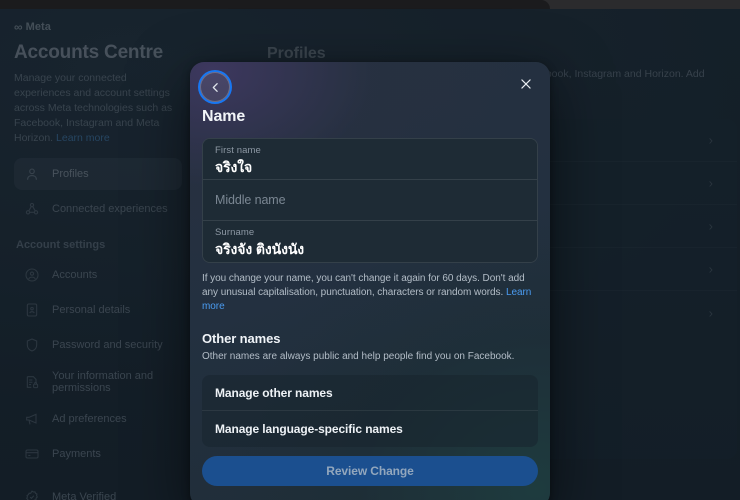 The height and width of the screenshot is (500, 740). What do you see at coordinates (241, 338) in the screenshot?
I see `other-names-title: Other names` at bounding box center [241, 338].